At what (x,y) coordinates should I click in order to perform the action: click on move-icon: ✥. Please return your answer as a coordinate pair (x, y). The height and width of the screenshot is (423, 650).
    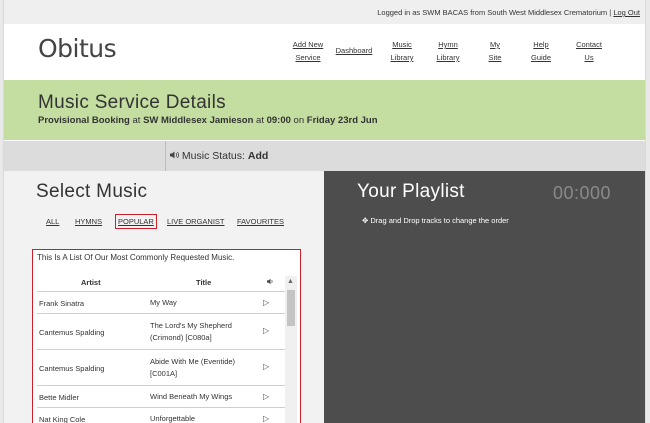
    Looking at the image, I should click on (365, 220).